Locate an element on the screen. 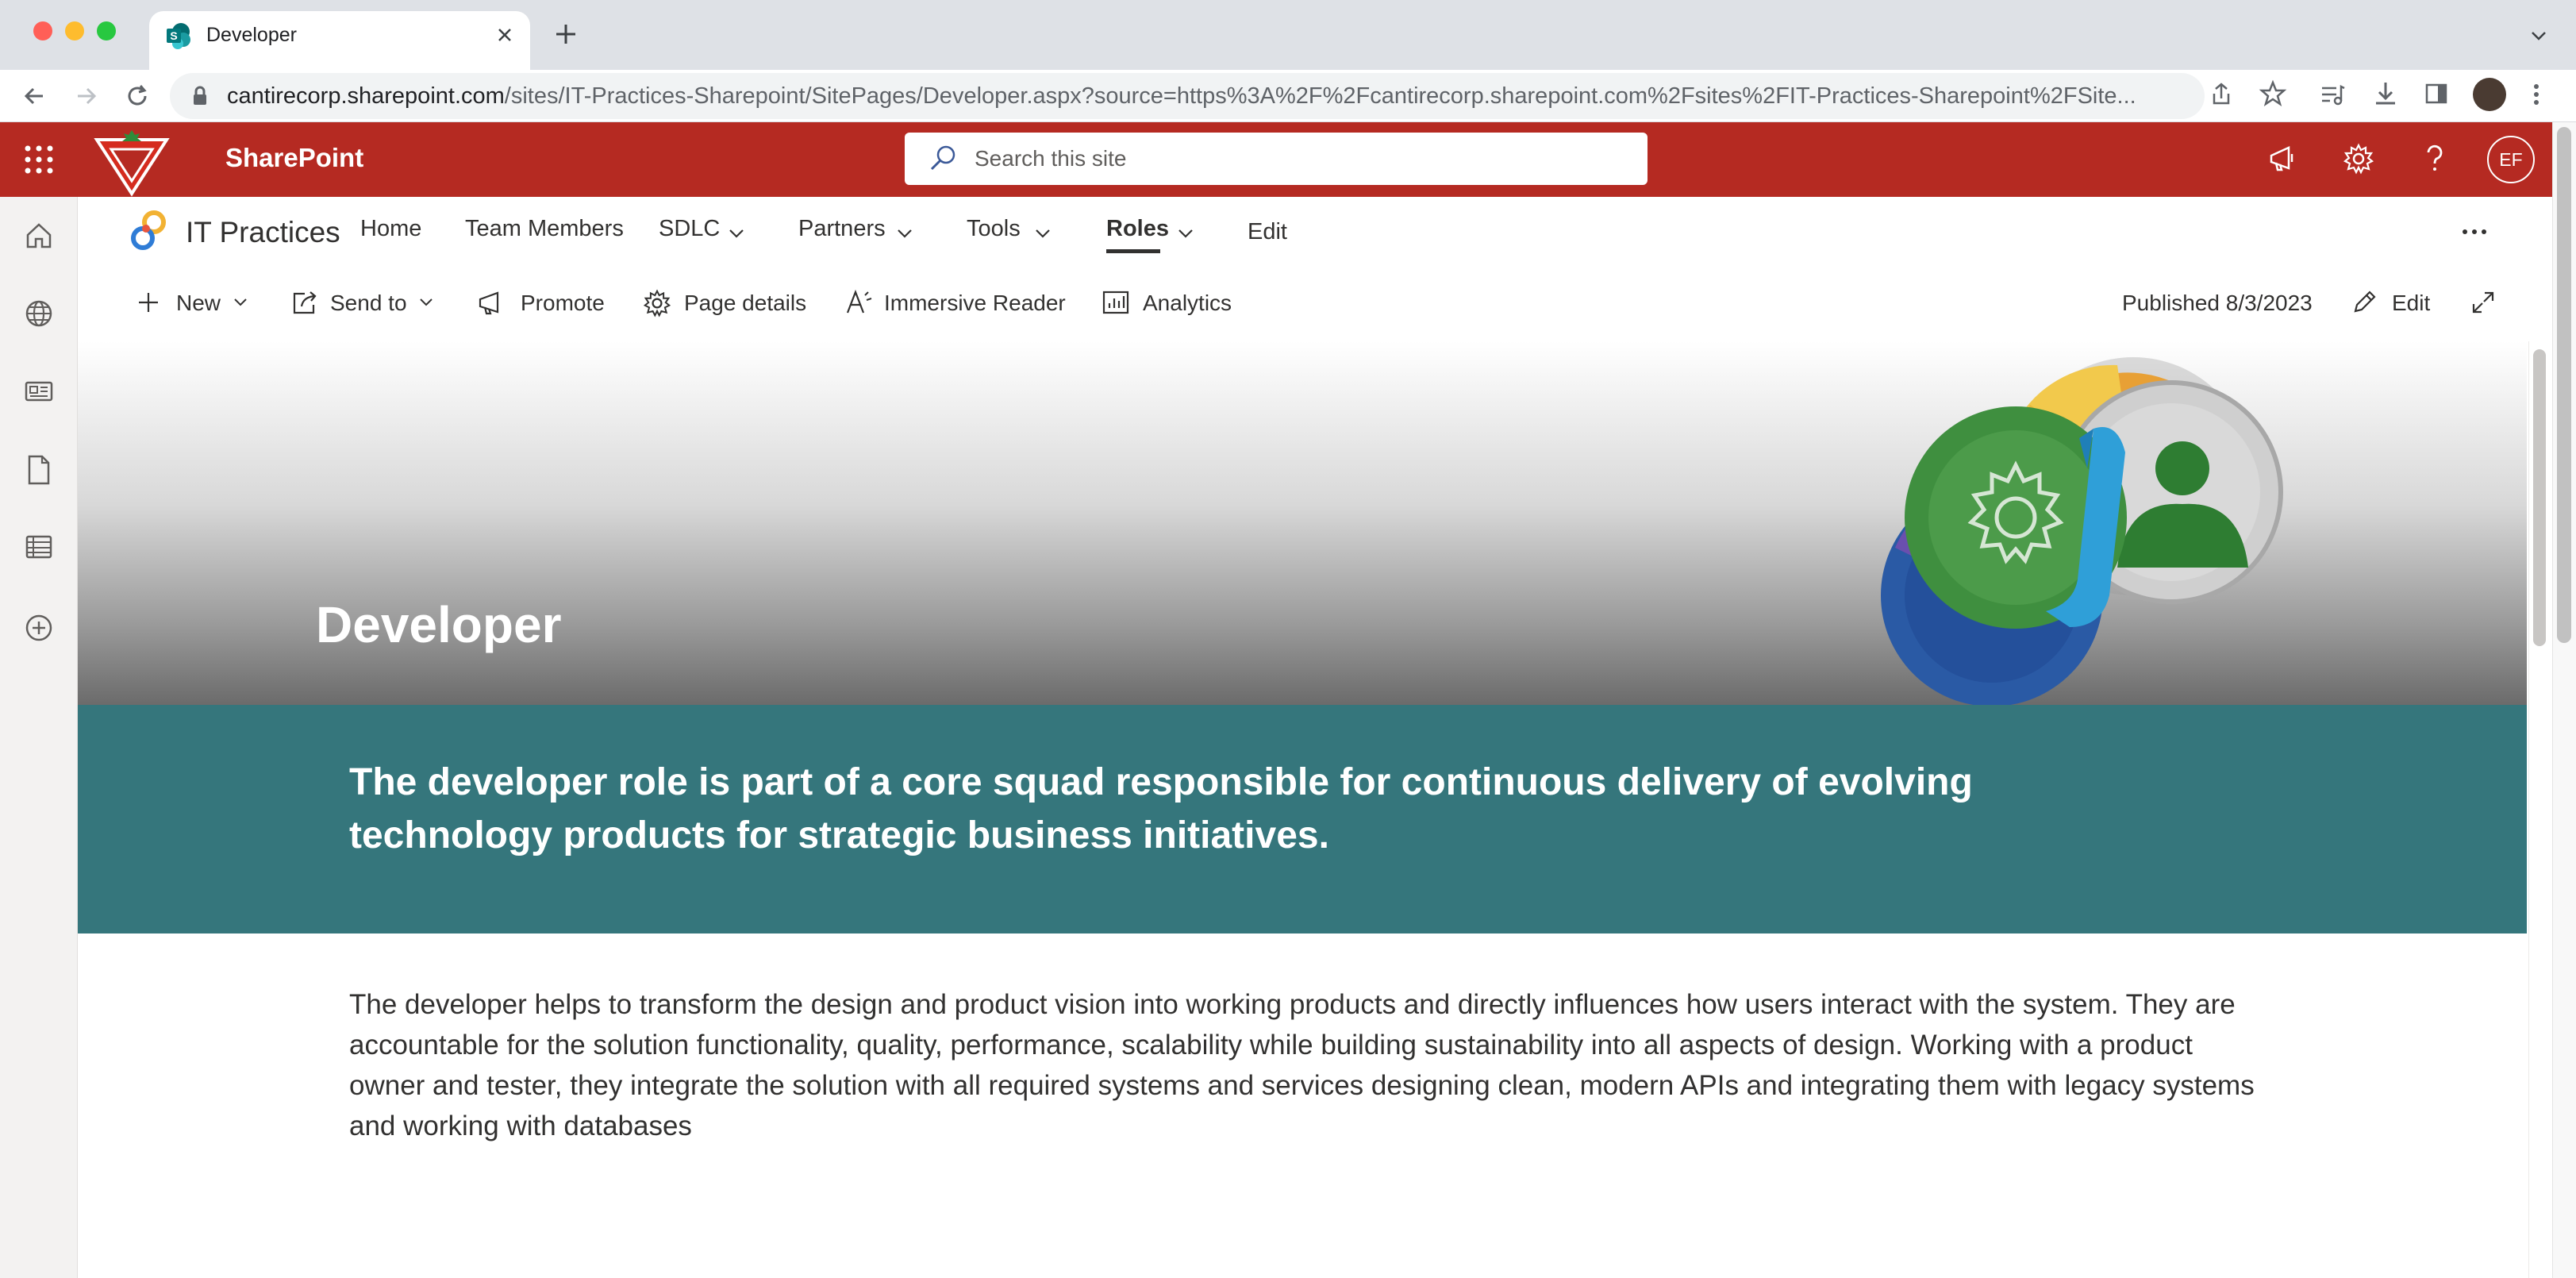 Image resolution: width=2576 pixels, height=1278 pixels. nav-item-tools: Tools is located at coordinates (994, 229).